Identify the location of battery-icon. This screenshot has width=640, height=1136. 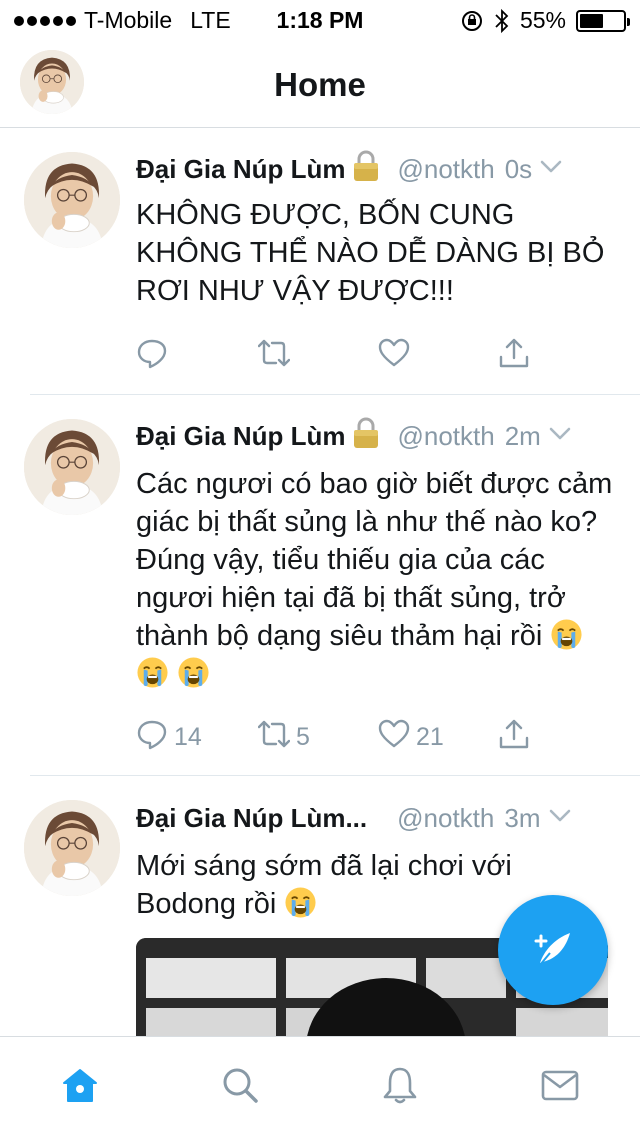
(603, 20).